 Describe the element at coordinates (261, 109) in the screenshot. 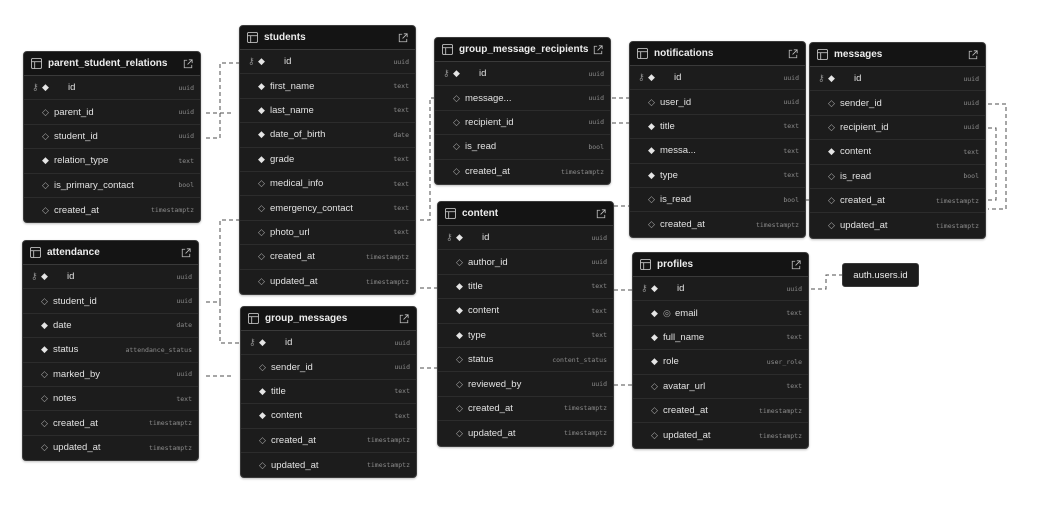

I see `filled-diamond-icon: ◆` at that location.